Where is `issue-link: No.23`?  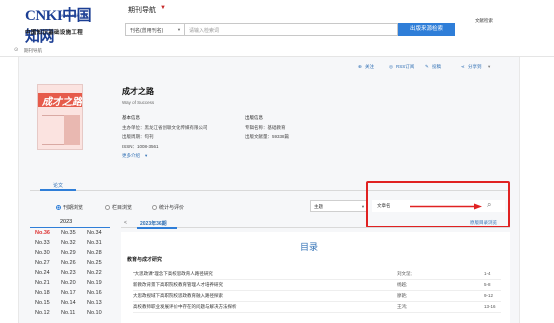 issue-link: No.23 is located at coordinates (68, 273).